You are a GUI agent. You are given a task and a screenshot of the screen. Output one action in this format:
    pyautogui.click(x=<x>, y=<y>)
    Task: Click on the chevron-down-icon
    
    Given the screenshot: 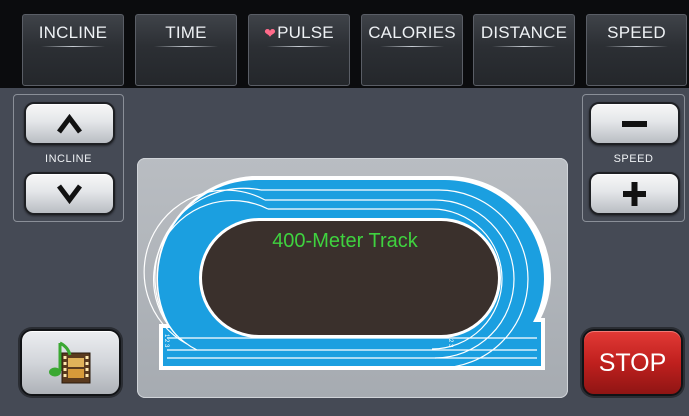 What is the action you would take?
    pyautogui.click(x=69, y=194)
    